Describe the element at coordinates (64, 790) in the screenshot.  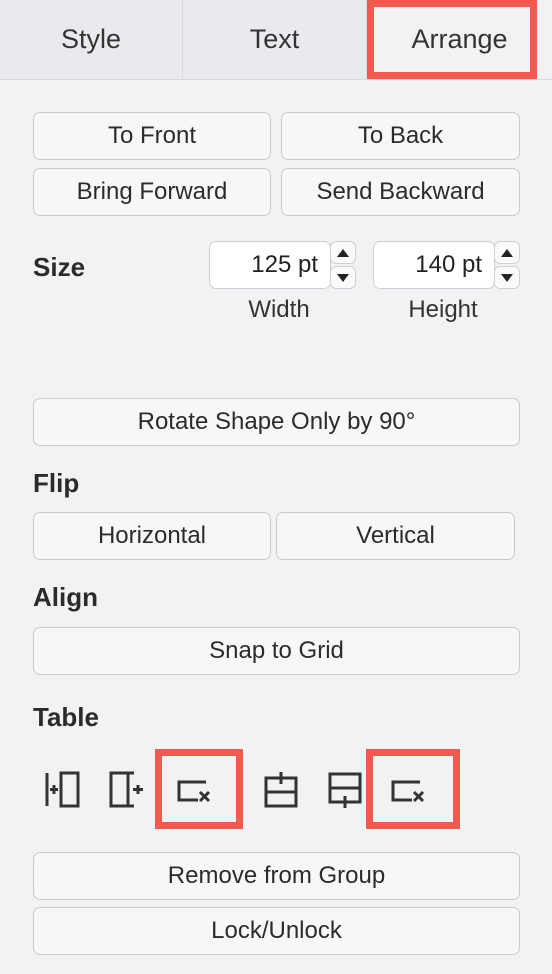
I see `insert-column-before-icon` at that location.